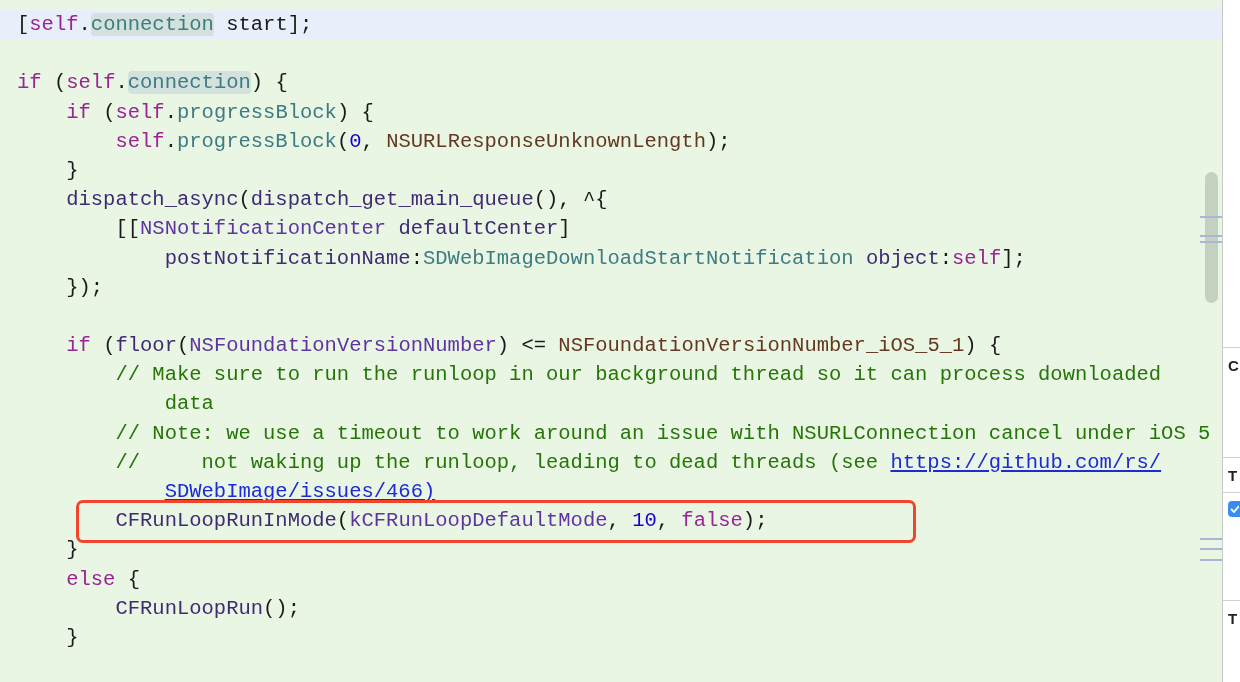  I want to click on code-function: CFRunLoopRun, so click(189, 608).